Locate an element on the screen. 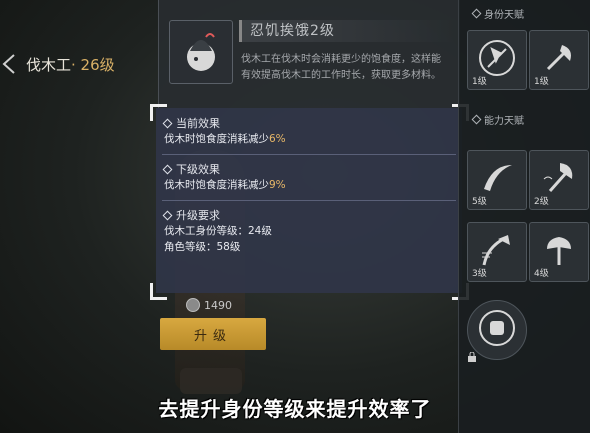  talent-slot-2: 1级 is located at coordinates (559, 60).